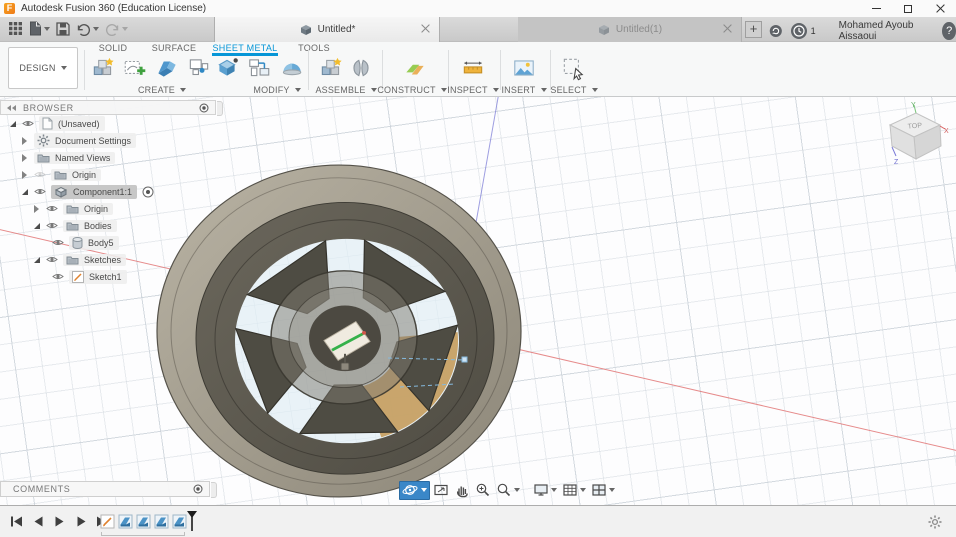 The height and width of the screenshot is (537, 956). I want to click on sync-status-icon, so click(776, 31).